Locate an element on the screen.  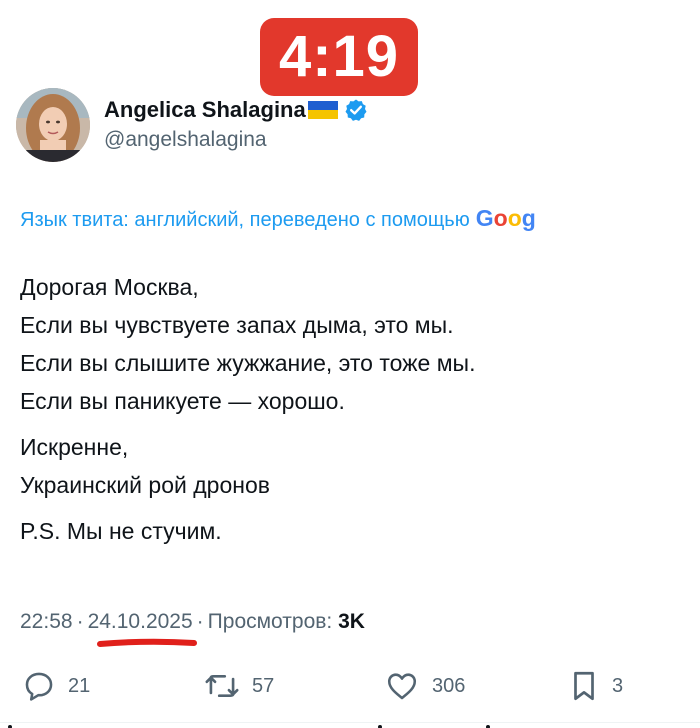
heart-icon is located at coordinates (402, 686).